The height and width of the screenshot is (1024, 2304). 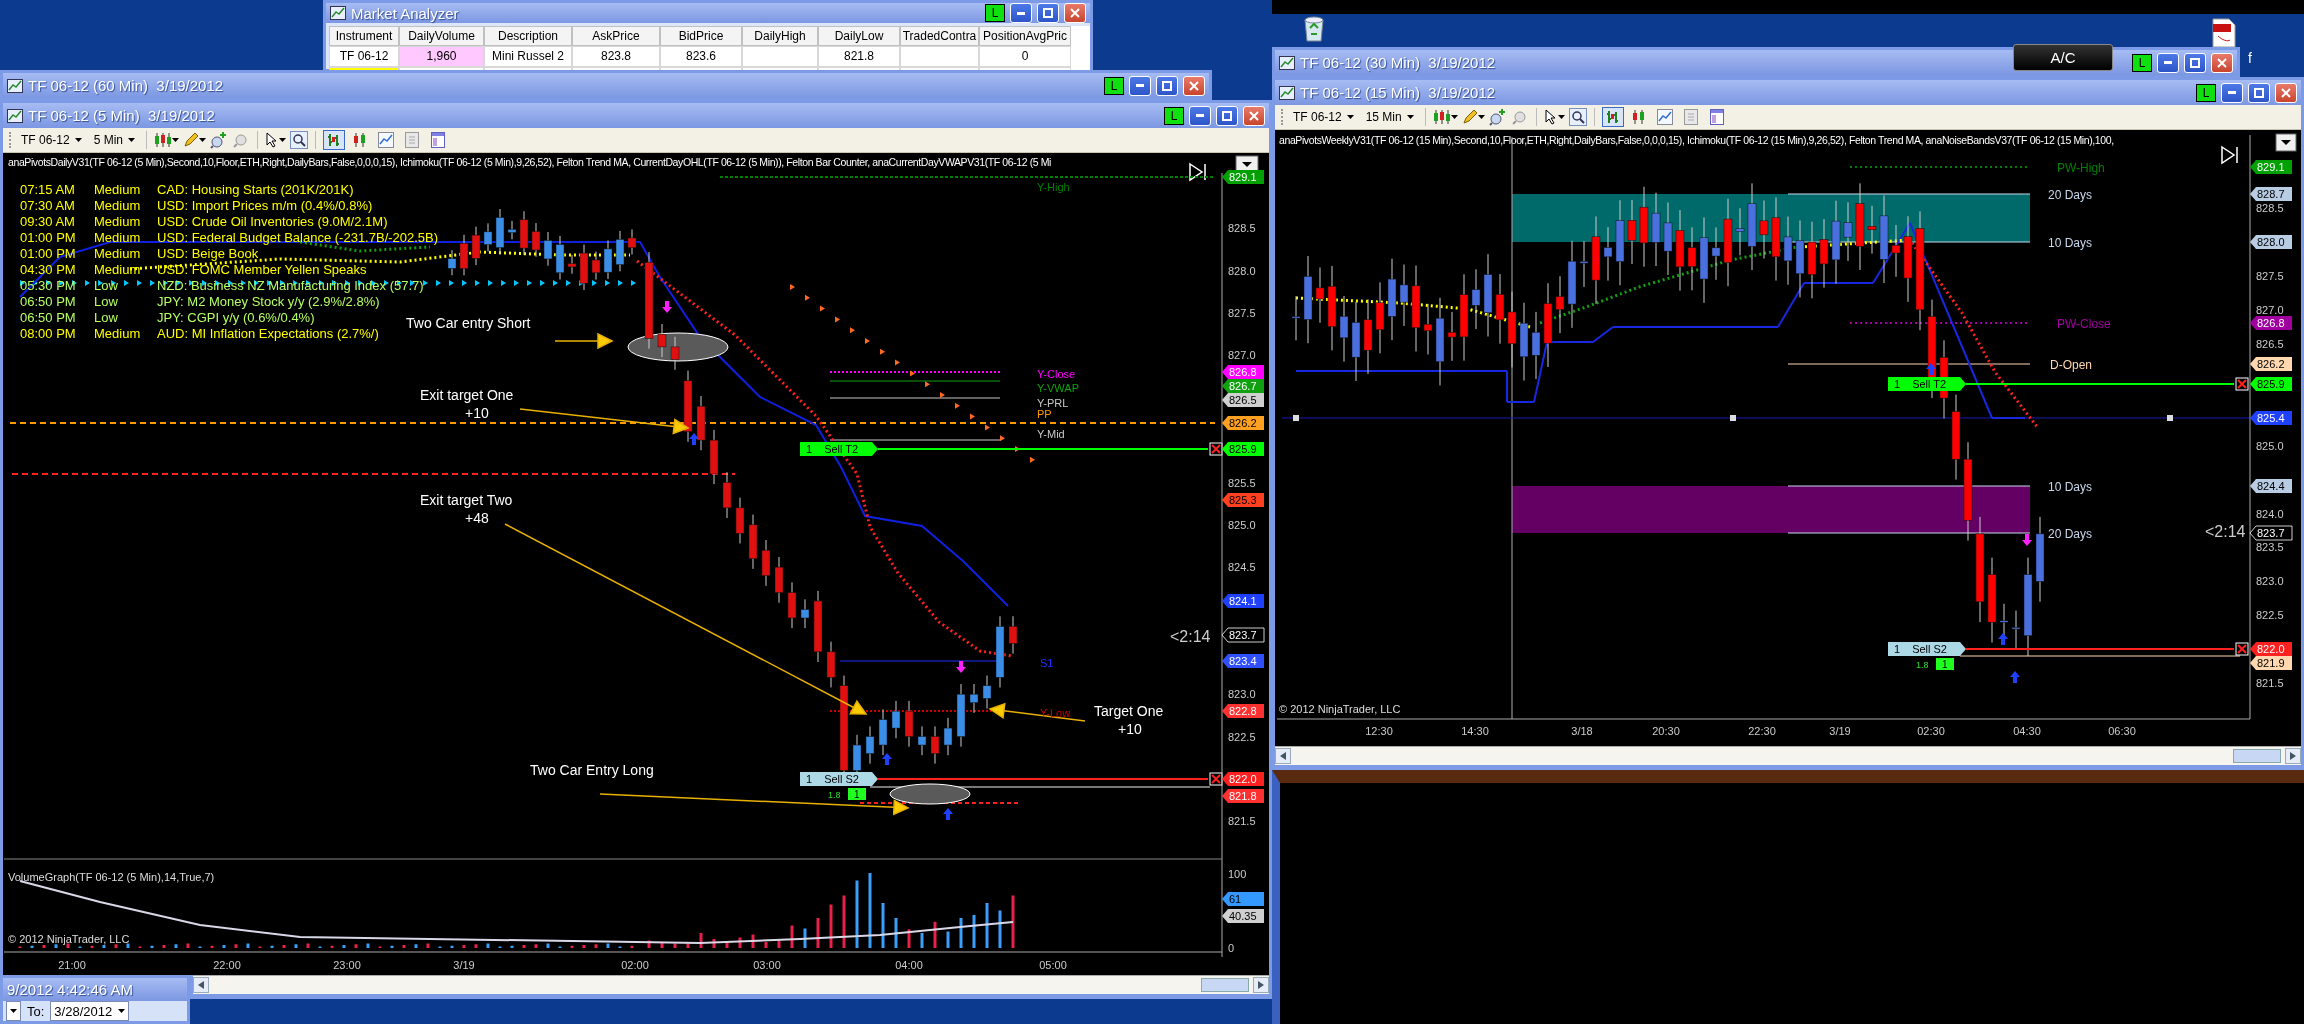 What do you see at coordinates (405, 13) in the screenshot?
I see `window-title: Market Analyzer` at bounding box center [405, 13].